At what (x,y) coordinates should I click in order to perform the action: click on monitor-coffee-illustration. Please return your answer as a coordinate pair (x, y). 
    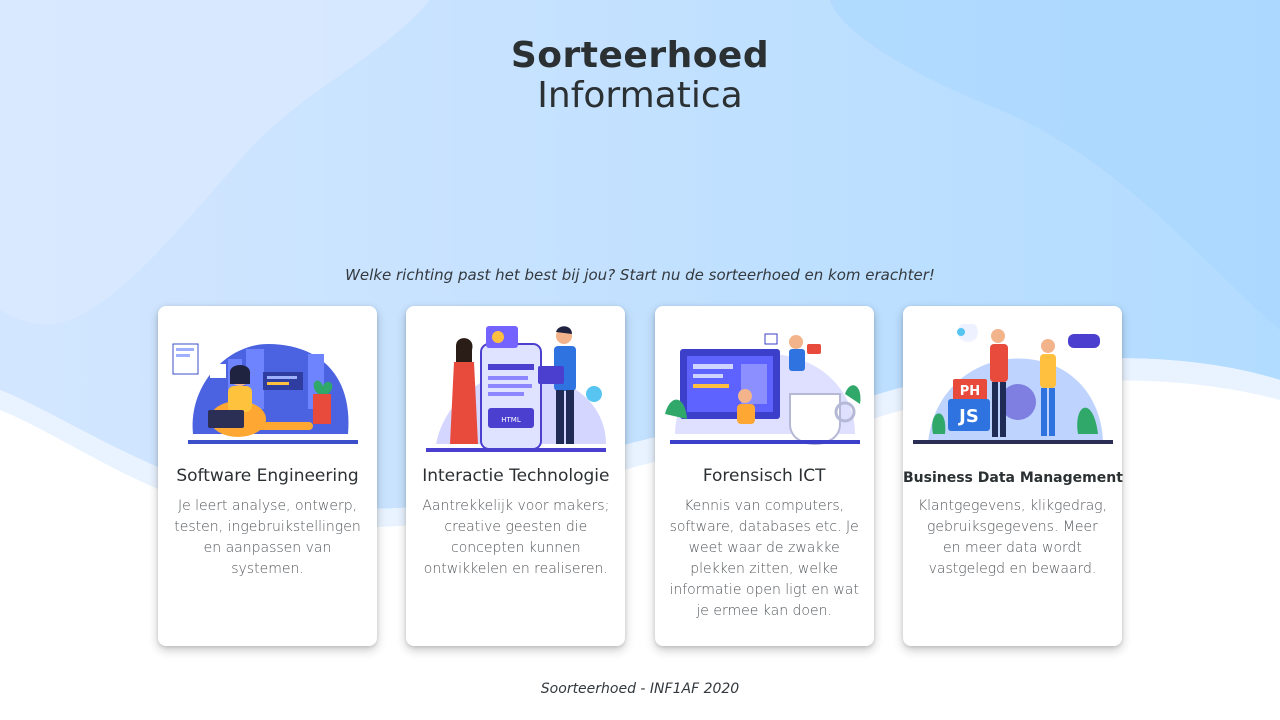
    Looking at the image, I should click on (764, 389).